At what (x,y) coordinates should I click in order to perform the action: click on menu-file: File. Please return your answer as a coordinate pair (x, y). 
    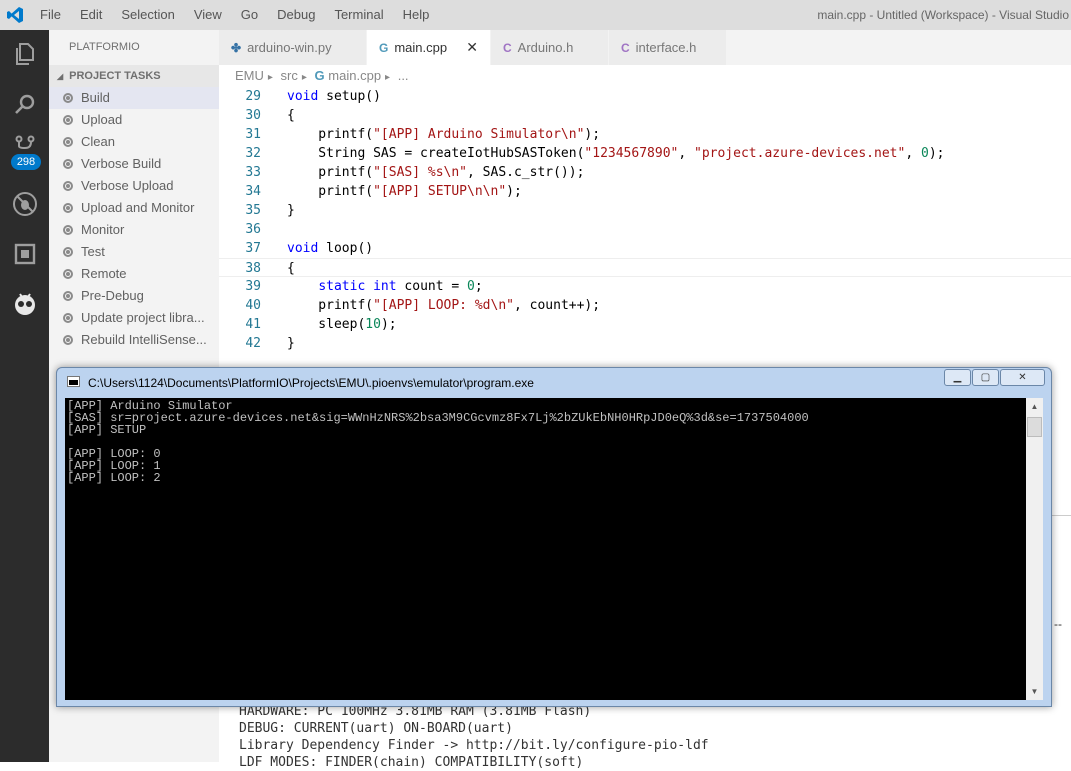
    Looking at the image, I should click on (50, 15).